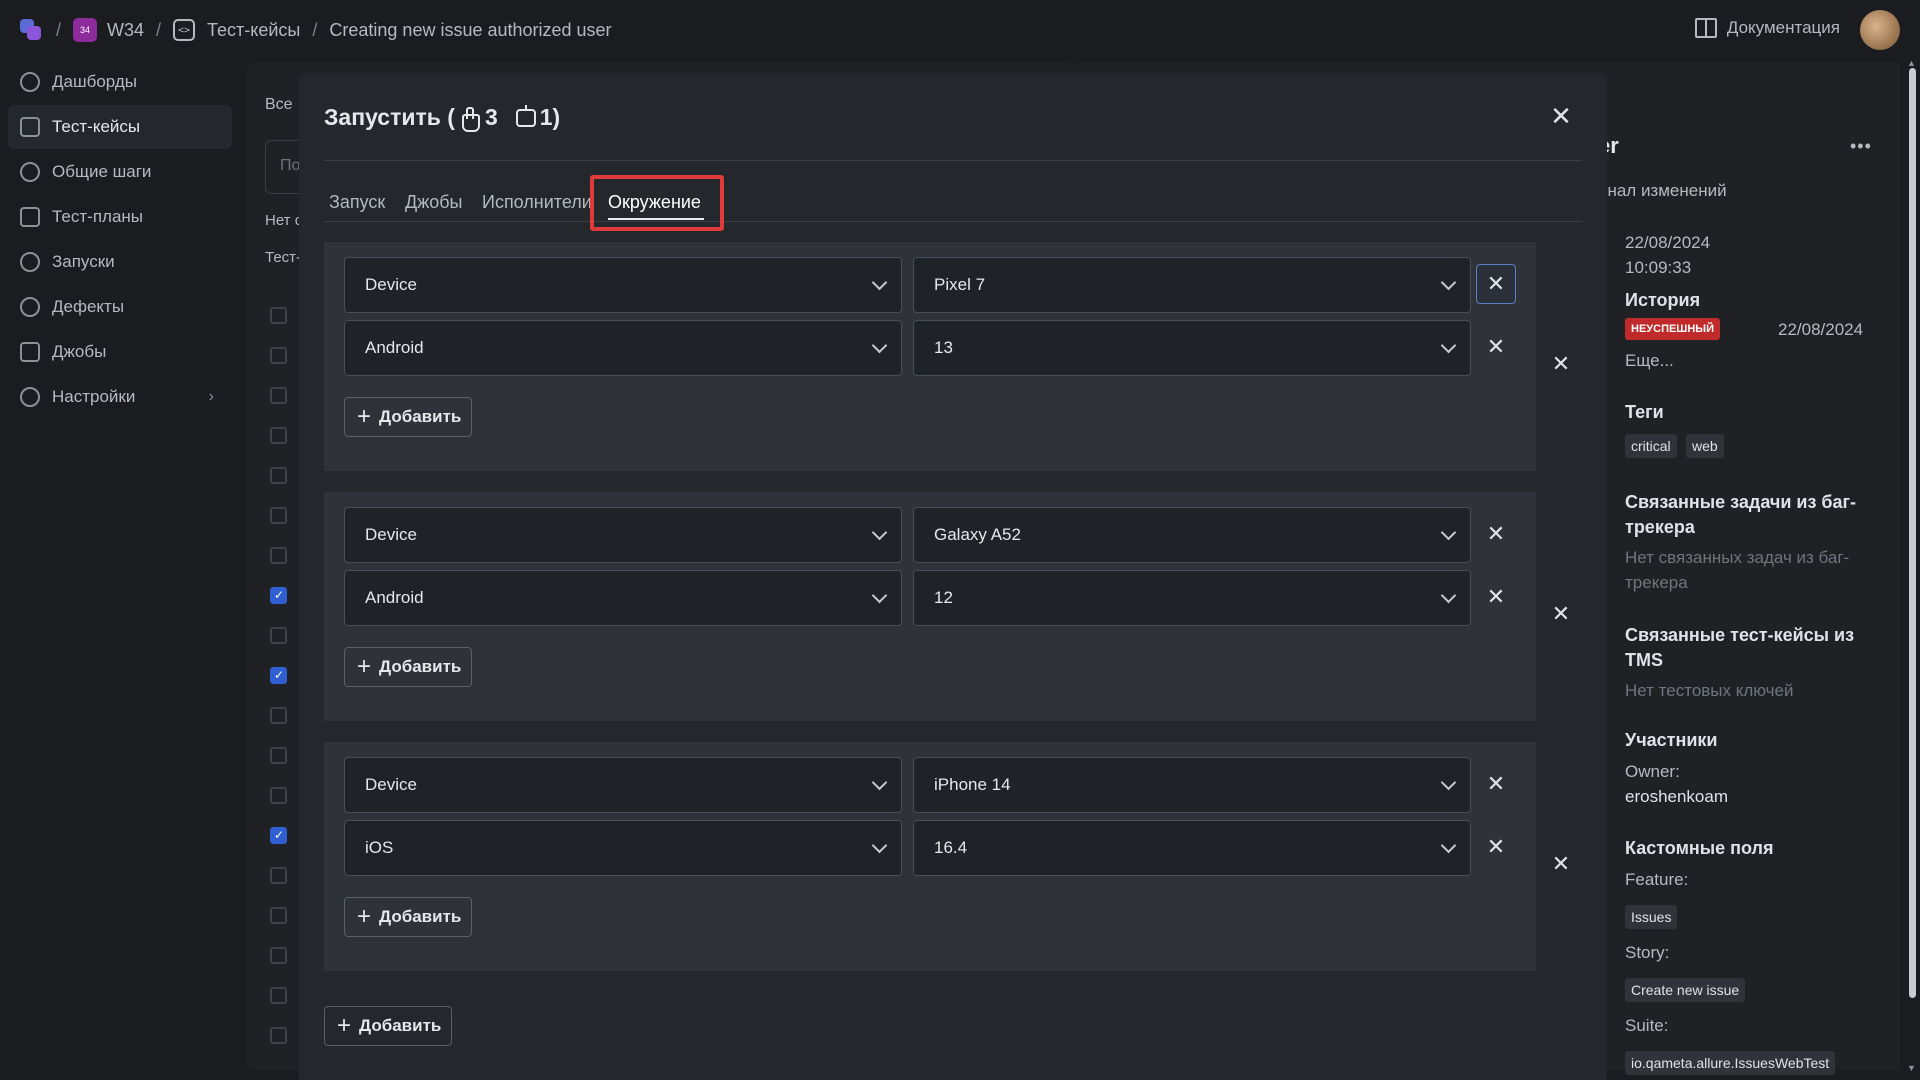 The height and width of the screenshot is (1080, 1920). What do you see at coordinates (1861, 146) in the screenshot?
I see `more-options-icon: •••` at bounding box center [1861, 146].